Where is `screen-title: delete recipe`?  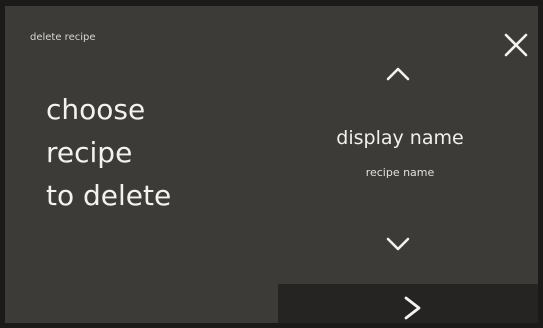 screen-title: delete recipe is located at coordinates (63, 37).